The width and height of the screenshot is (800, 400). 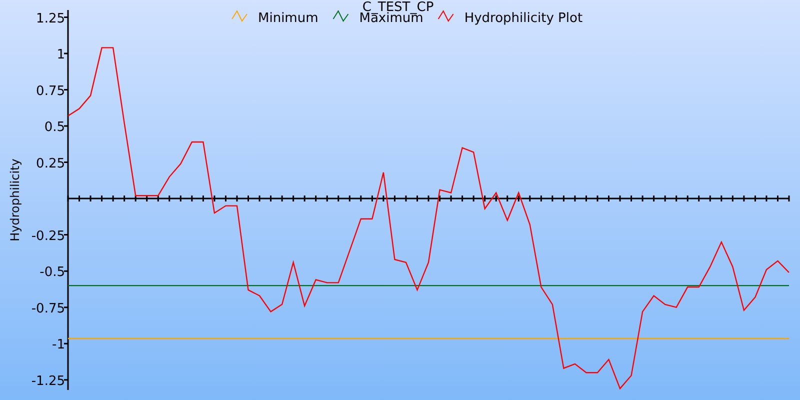 What do you see at coordinates (60, 55) in the screenshot?
I see `y-tick-label: 1` at bounding box center [60, 55].